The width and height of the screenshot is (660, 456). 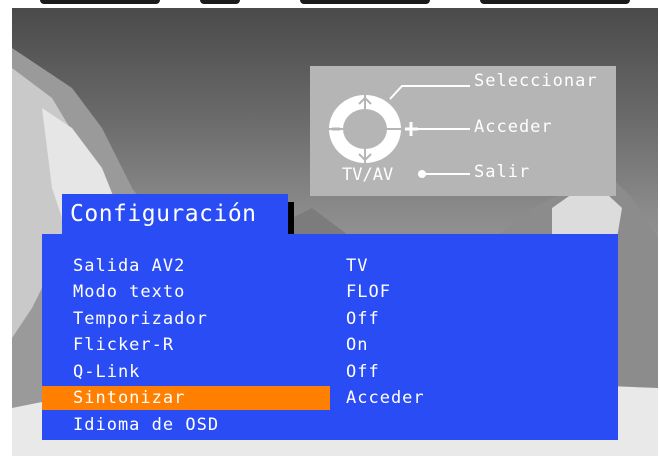 I want to click on tvav-button-label: TV/AV, so click(x=368, y=175).